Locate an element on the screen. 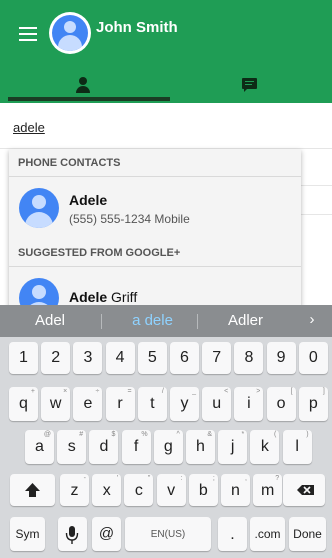 Image resolution: width=332 pixels, height=558 pixels. key-label: 2 is located at coordinates (56, 357).